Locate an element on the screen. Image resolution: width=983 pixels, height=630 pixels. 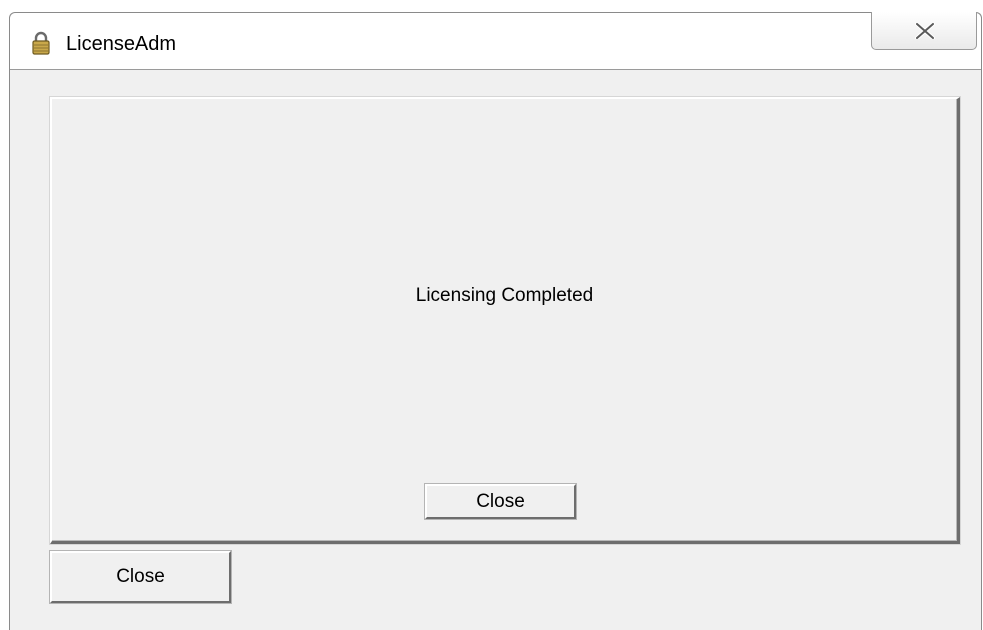
title-bar: LicenseAdm is located at coordinates (495, 41).